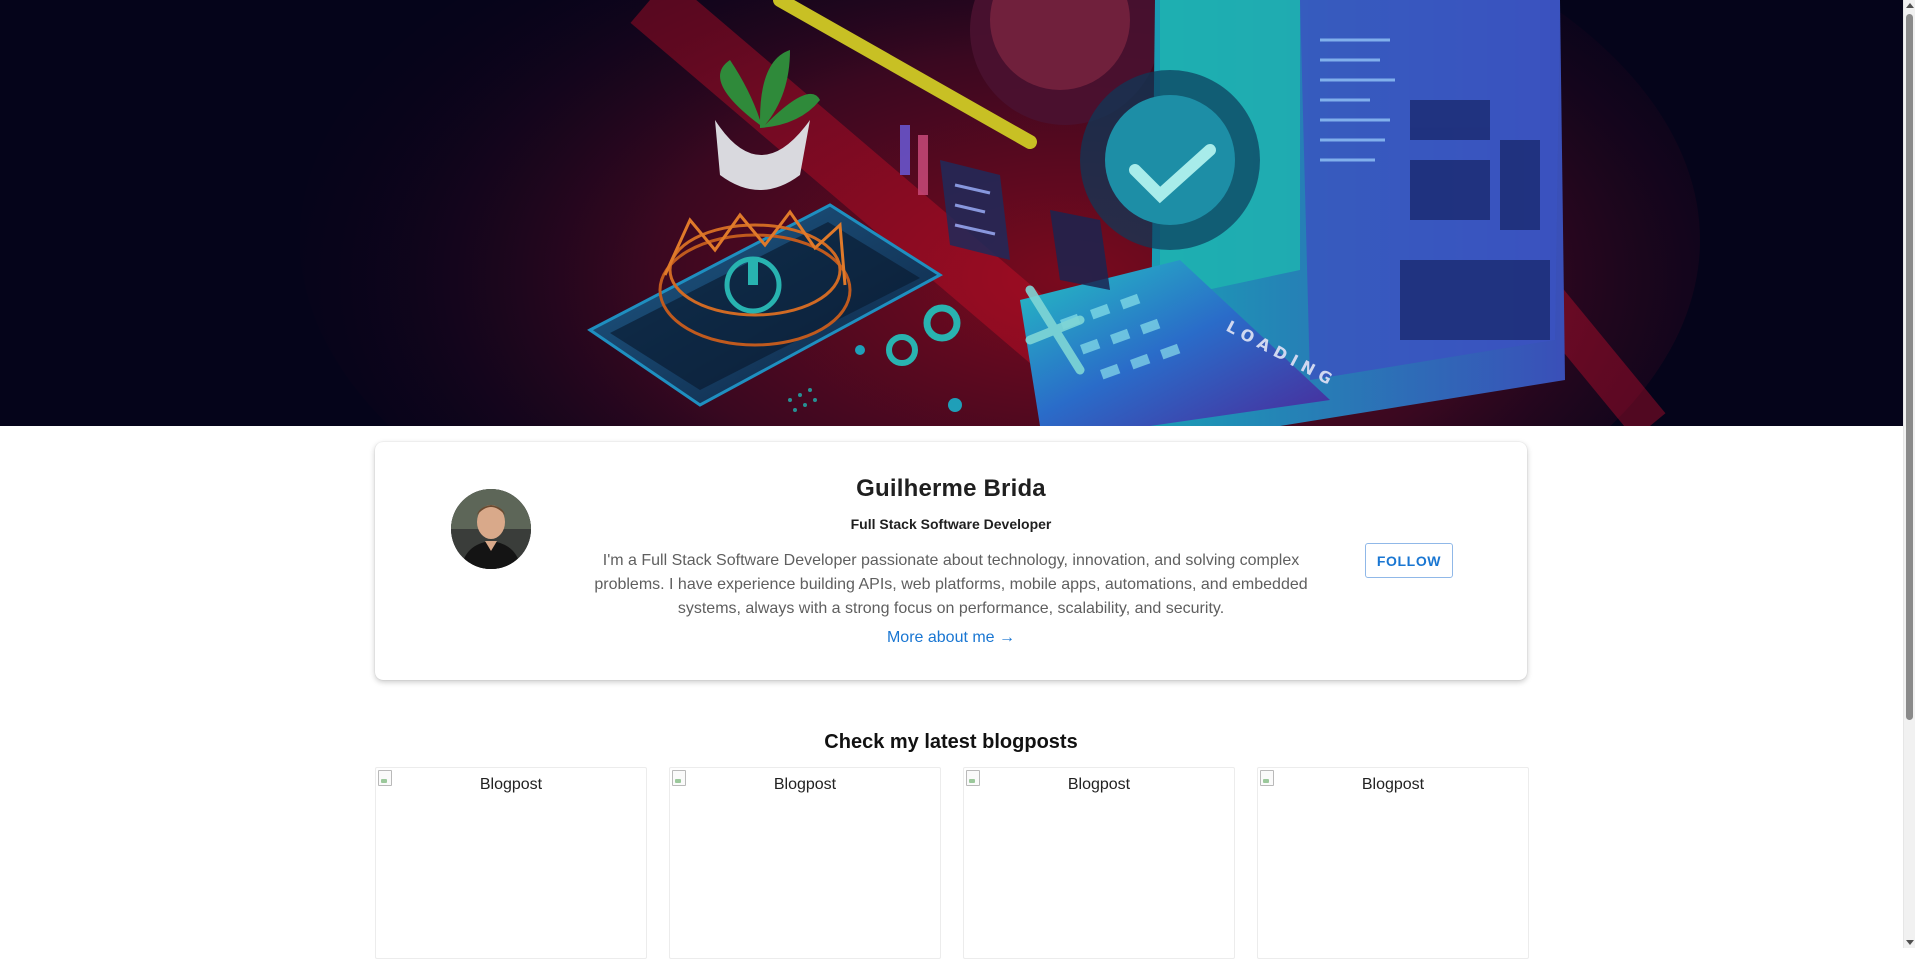 The height and width of the screenshot is (959, 1915). I want to click on page-scrollbar, so click(1909, 474).